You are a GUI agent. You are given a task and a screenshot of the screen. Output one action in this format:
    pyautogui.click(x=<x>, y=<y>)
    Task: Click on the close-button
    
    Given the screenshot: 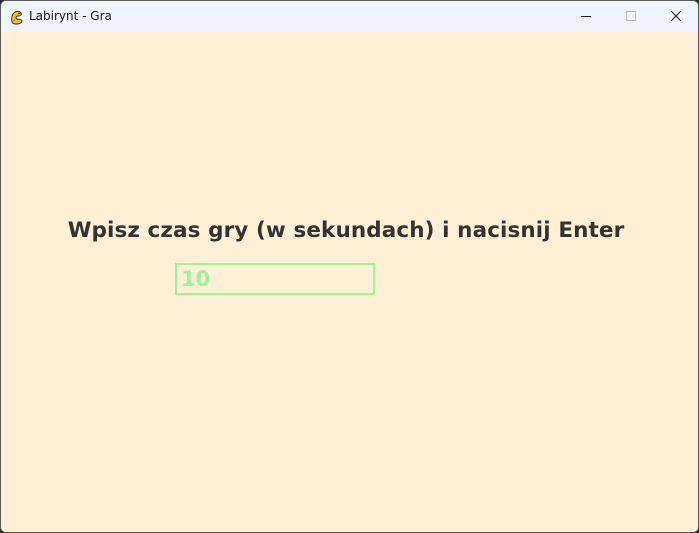 What is the action you would take?
    pyautogui.click(x=675, y=16)
    